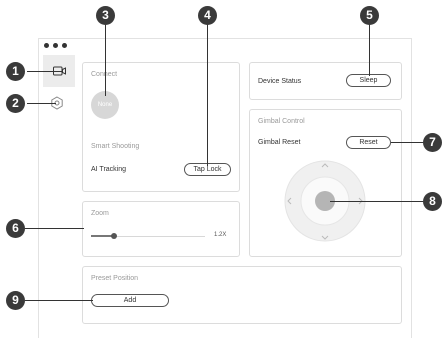 The image size is (444, 338). Describe the element at coordinates (114, 236) in the screenshot. I see `zoom-slider-thumb` at that location.